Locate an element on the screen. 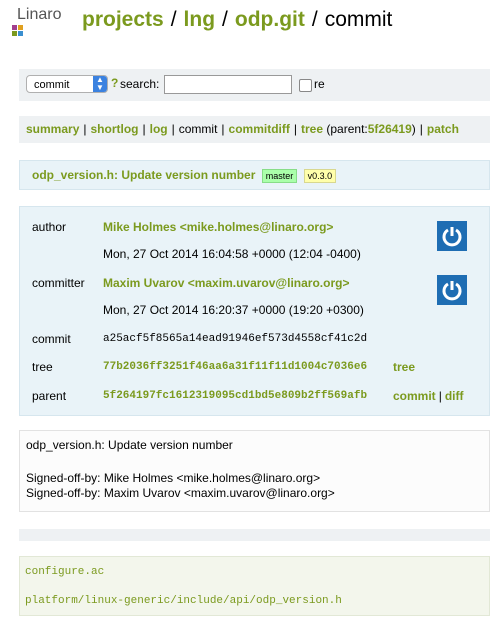 The image size is (490, 624). committer-link: Maxim Uvarov <maxim.uvarov@linaro.org> is located at coordinates (226, 283).